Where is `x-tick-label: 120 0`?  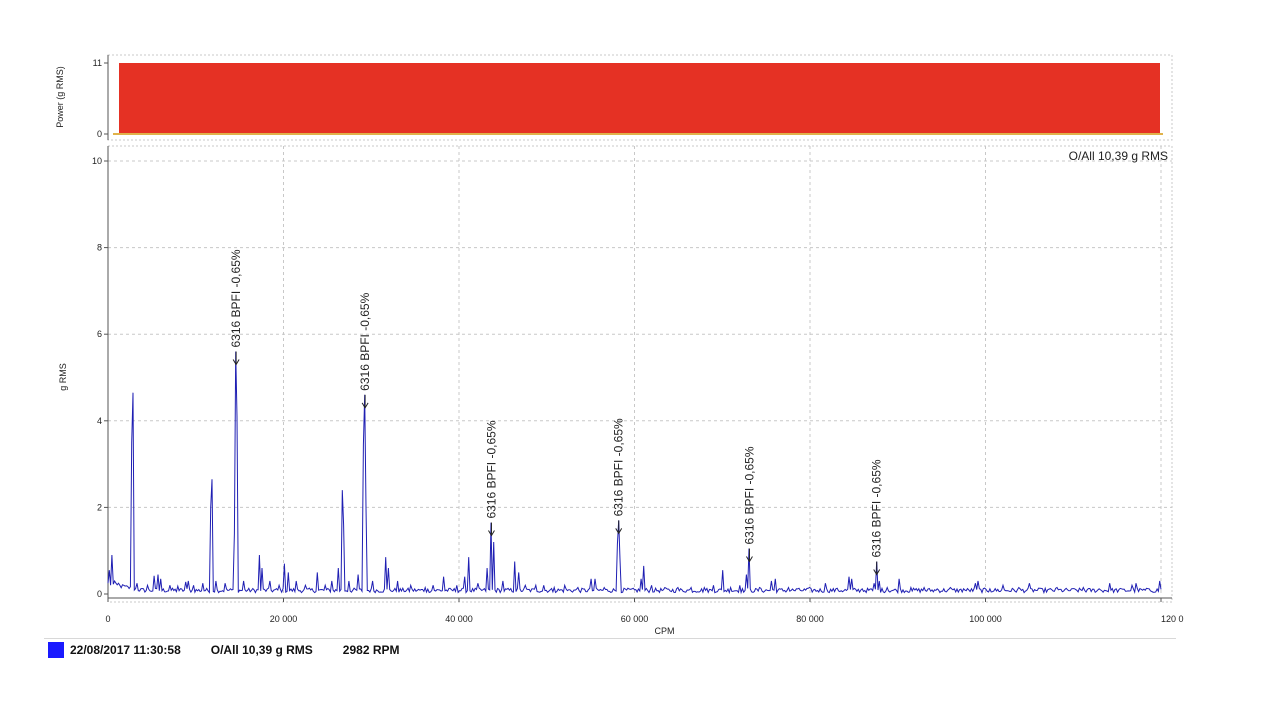 x-tick-label: 120 0 is located at coordinates (1172, 619).